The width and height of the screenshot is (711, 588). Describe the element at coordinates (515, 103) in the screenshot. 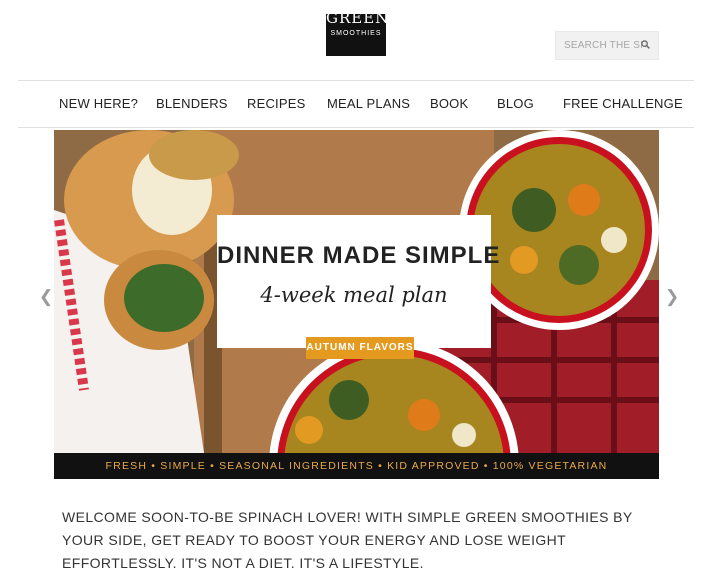

I see `nav-item-blog: BLOG` at that location.